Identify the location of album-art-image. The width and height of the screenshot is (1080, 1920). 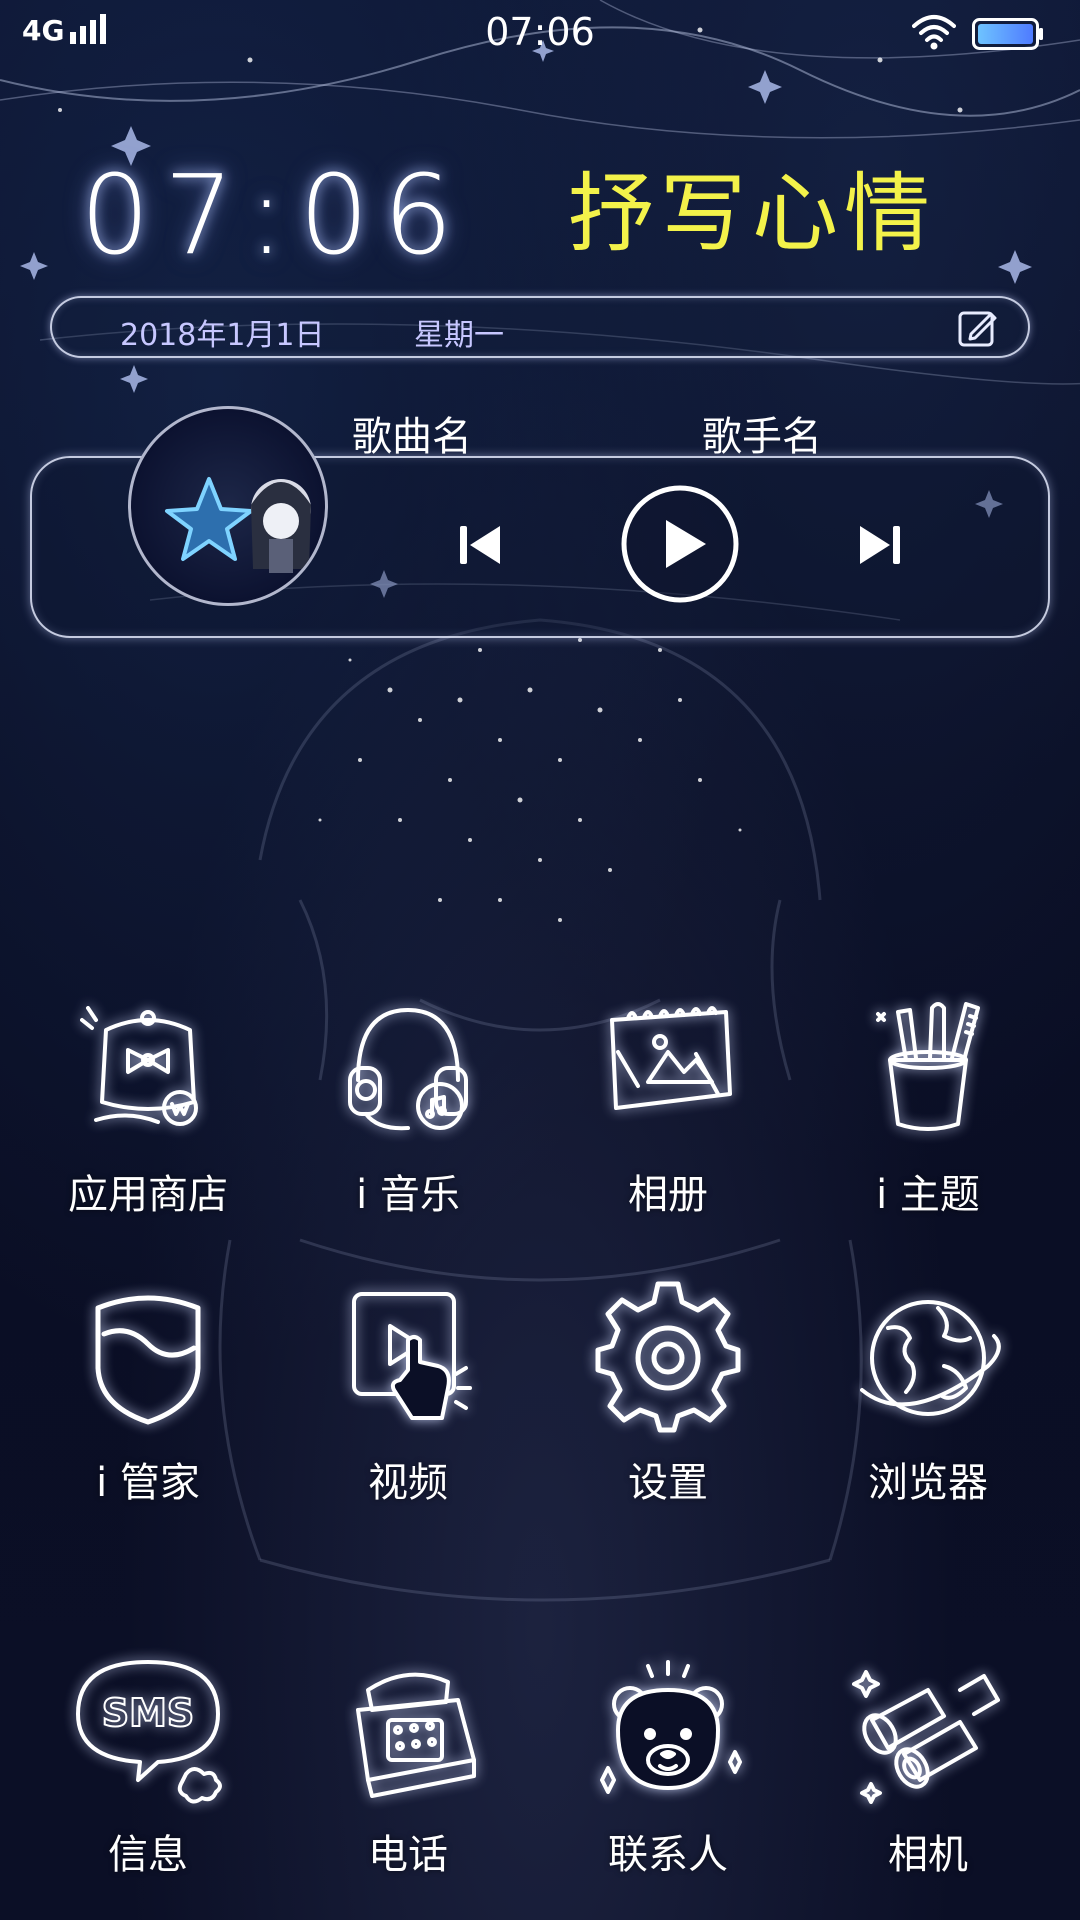
(238, 525).